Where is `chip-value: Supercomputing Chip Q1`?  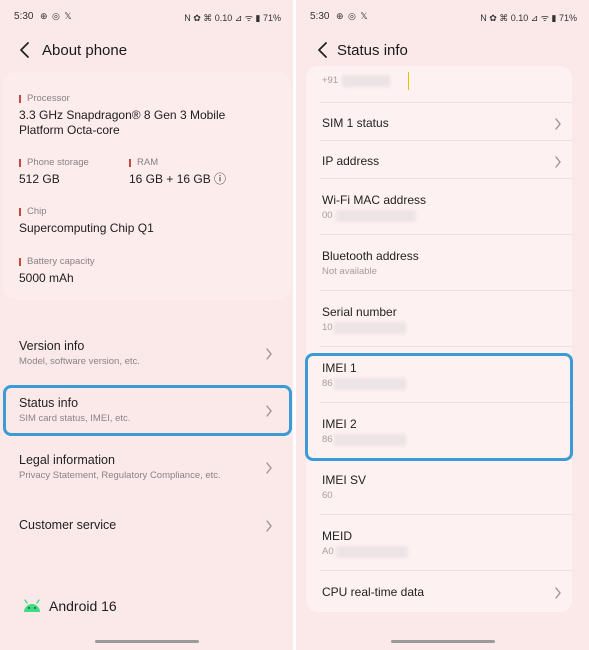
chip-value: Supercomputing Chip Q1 is located at coordinates (86, 228).